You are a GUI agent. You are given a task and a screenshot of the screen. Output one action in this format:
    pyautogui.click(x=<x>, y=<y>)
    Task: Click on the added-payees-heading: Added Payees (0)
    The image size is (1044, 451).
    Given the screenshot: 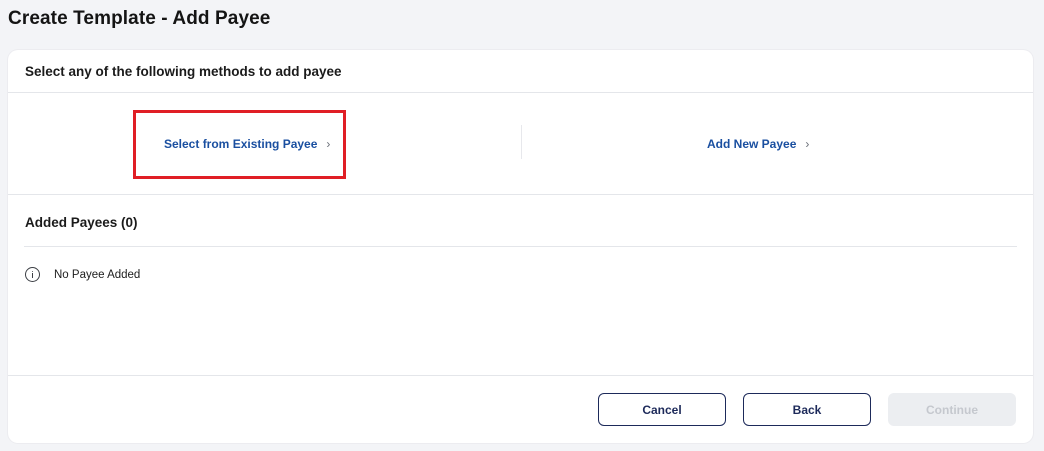 What is the action you would take?
    pyautogui.click(x=81, y=222)
    